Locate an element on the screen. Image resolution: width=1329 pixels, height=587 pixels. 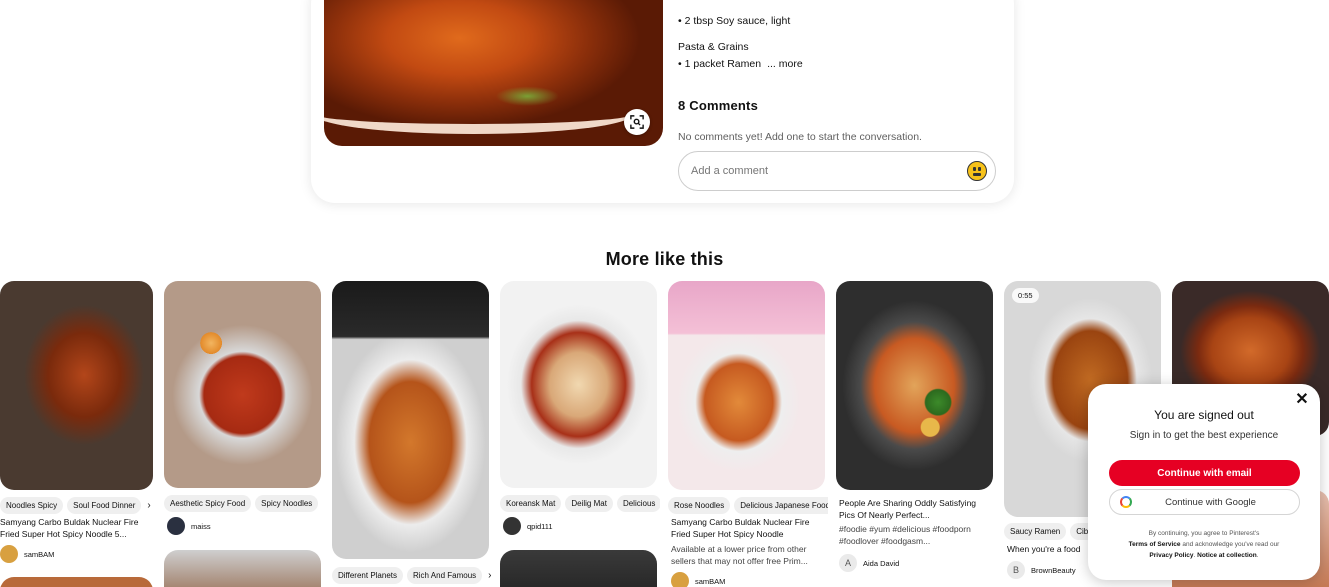
comment-box is located at coordinates (837, 171).